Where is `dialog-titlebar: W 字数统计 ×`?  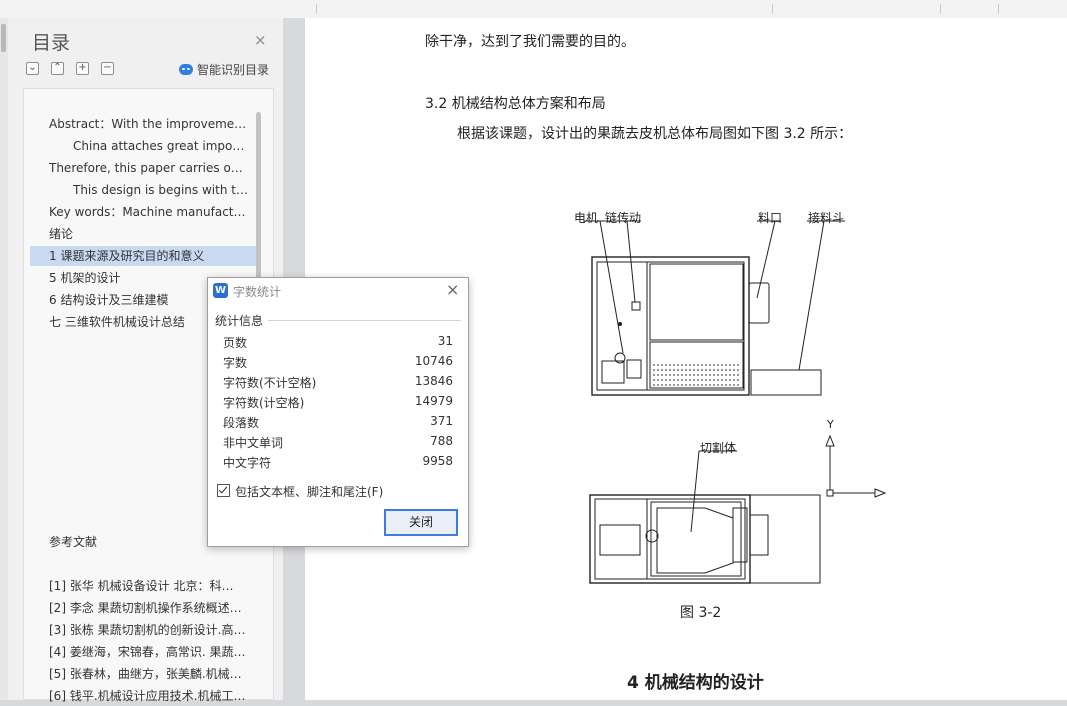 dialog-titlebar: W 字数统计 × is located at coordinates (338, 291).